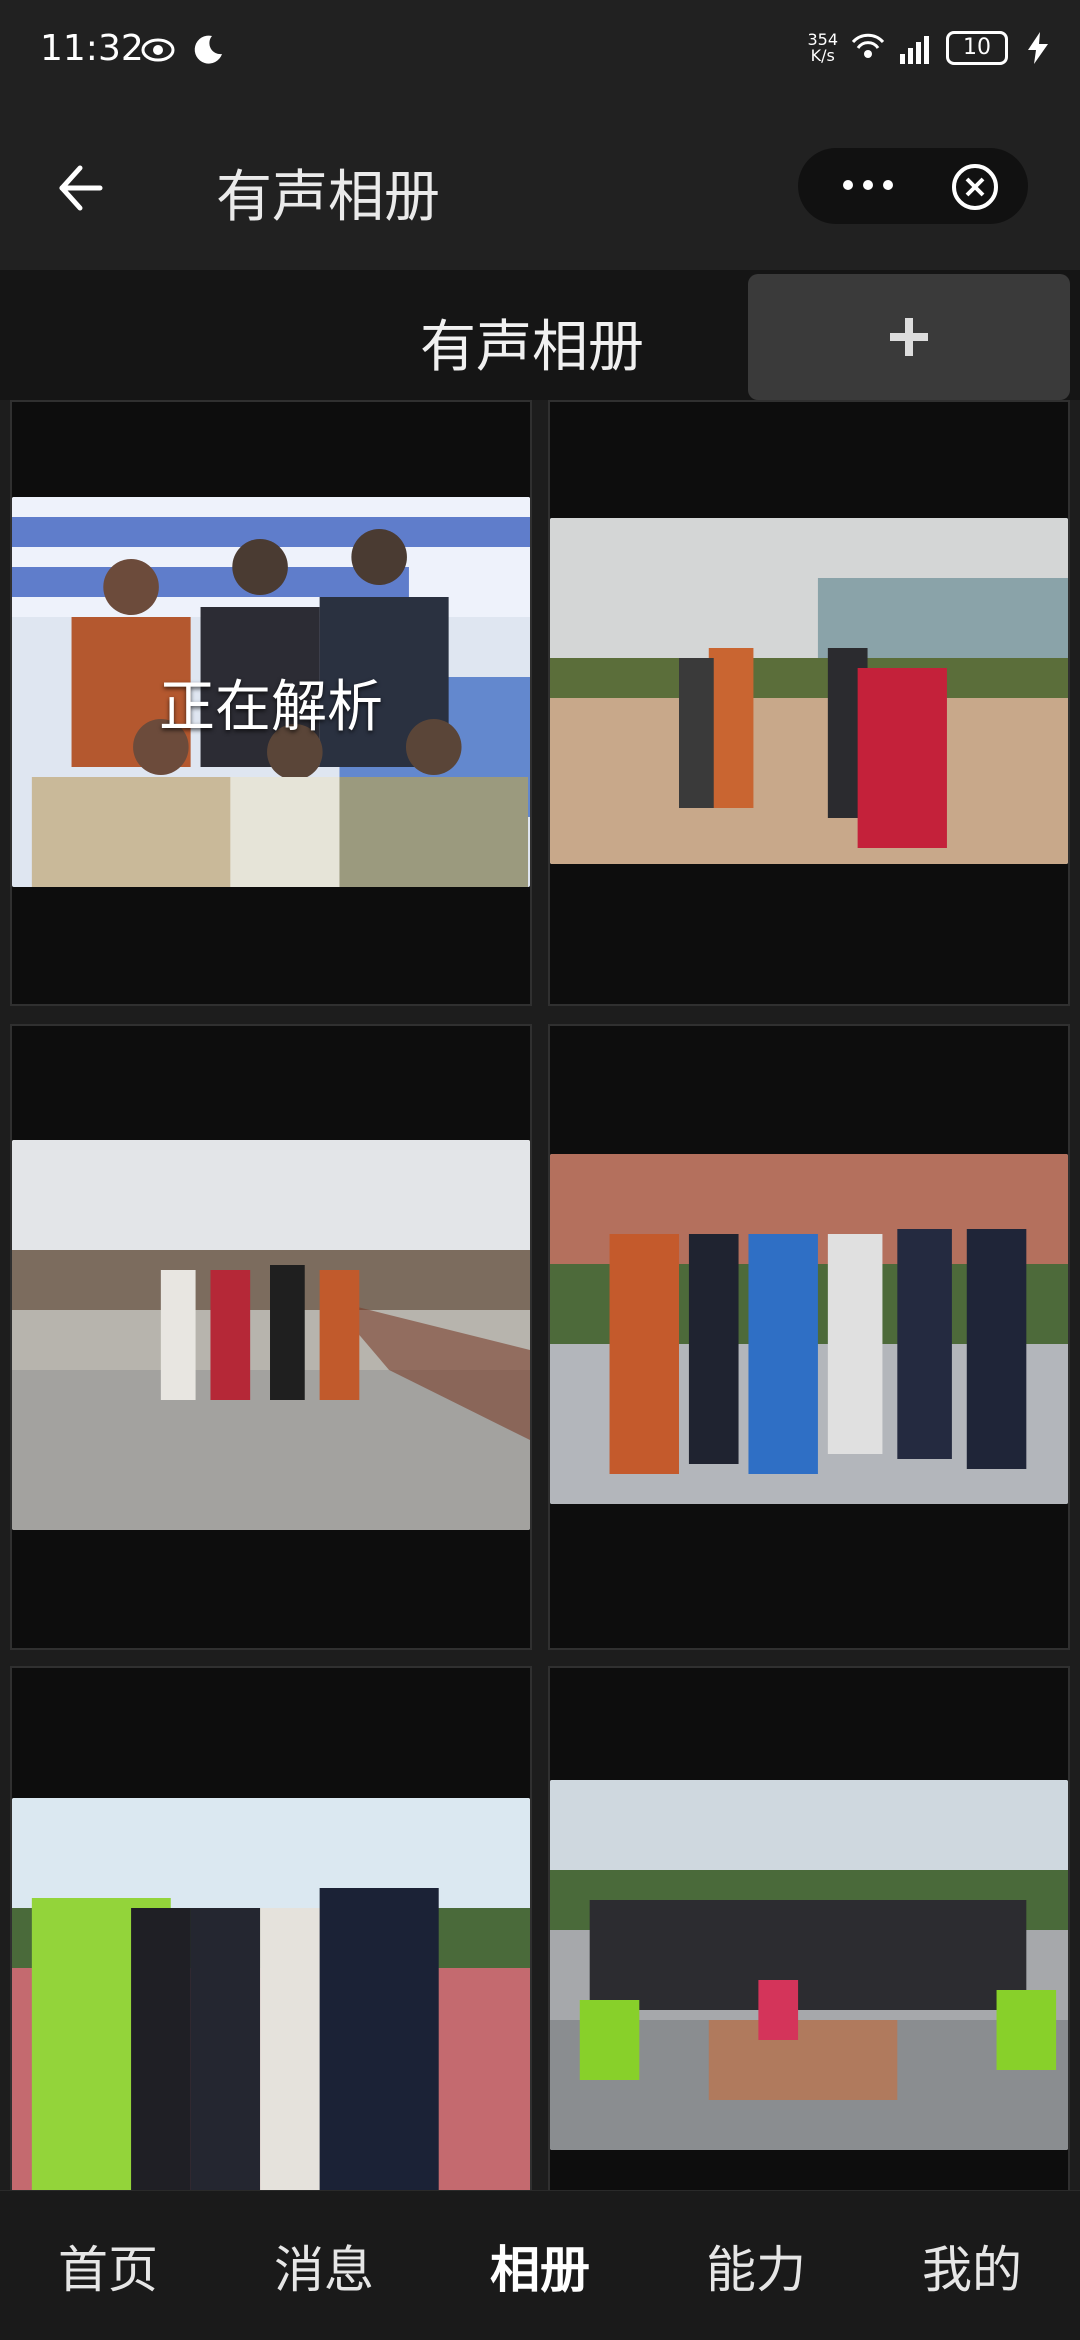 The image size is (1080, 2340). What do you see at coordinates (868, 45) in the screenshot?
I see `wifi-icon` at bounding box center [868, 45].